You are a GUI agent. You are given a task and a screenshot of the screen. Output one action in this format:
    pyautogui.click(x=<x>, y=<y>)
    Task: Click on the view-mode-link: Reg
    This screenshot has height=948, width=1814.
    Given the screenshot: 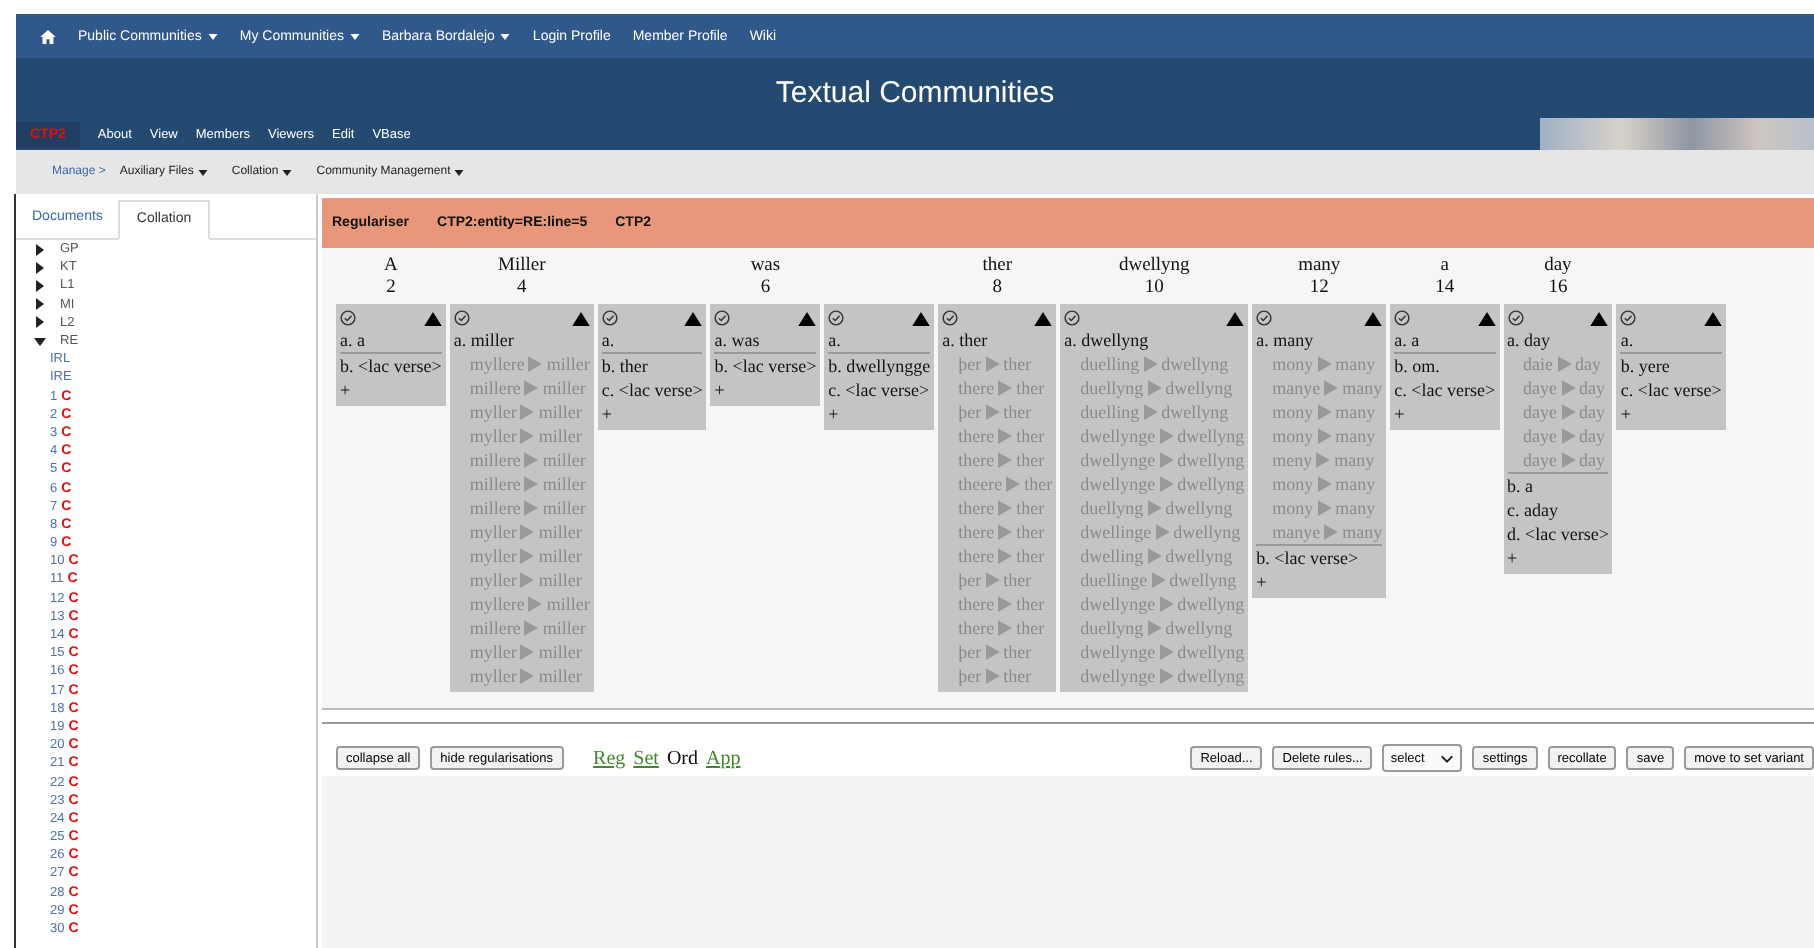 What is the action you would take?
    pyautogui.click(x=609, y=758)
    